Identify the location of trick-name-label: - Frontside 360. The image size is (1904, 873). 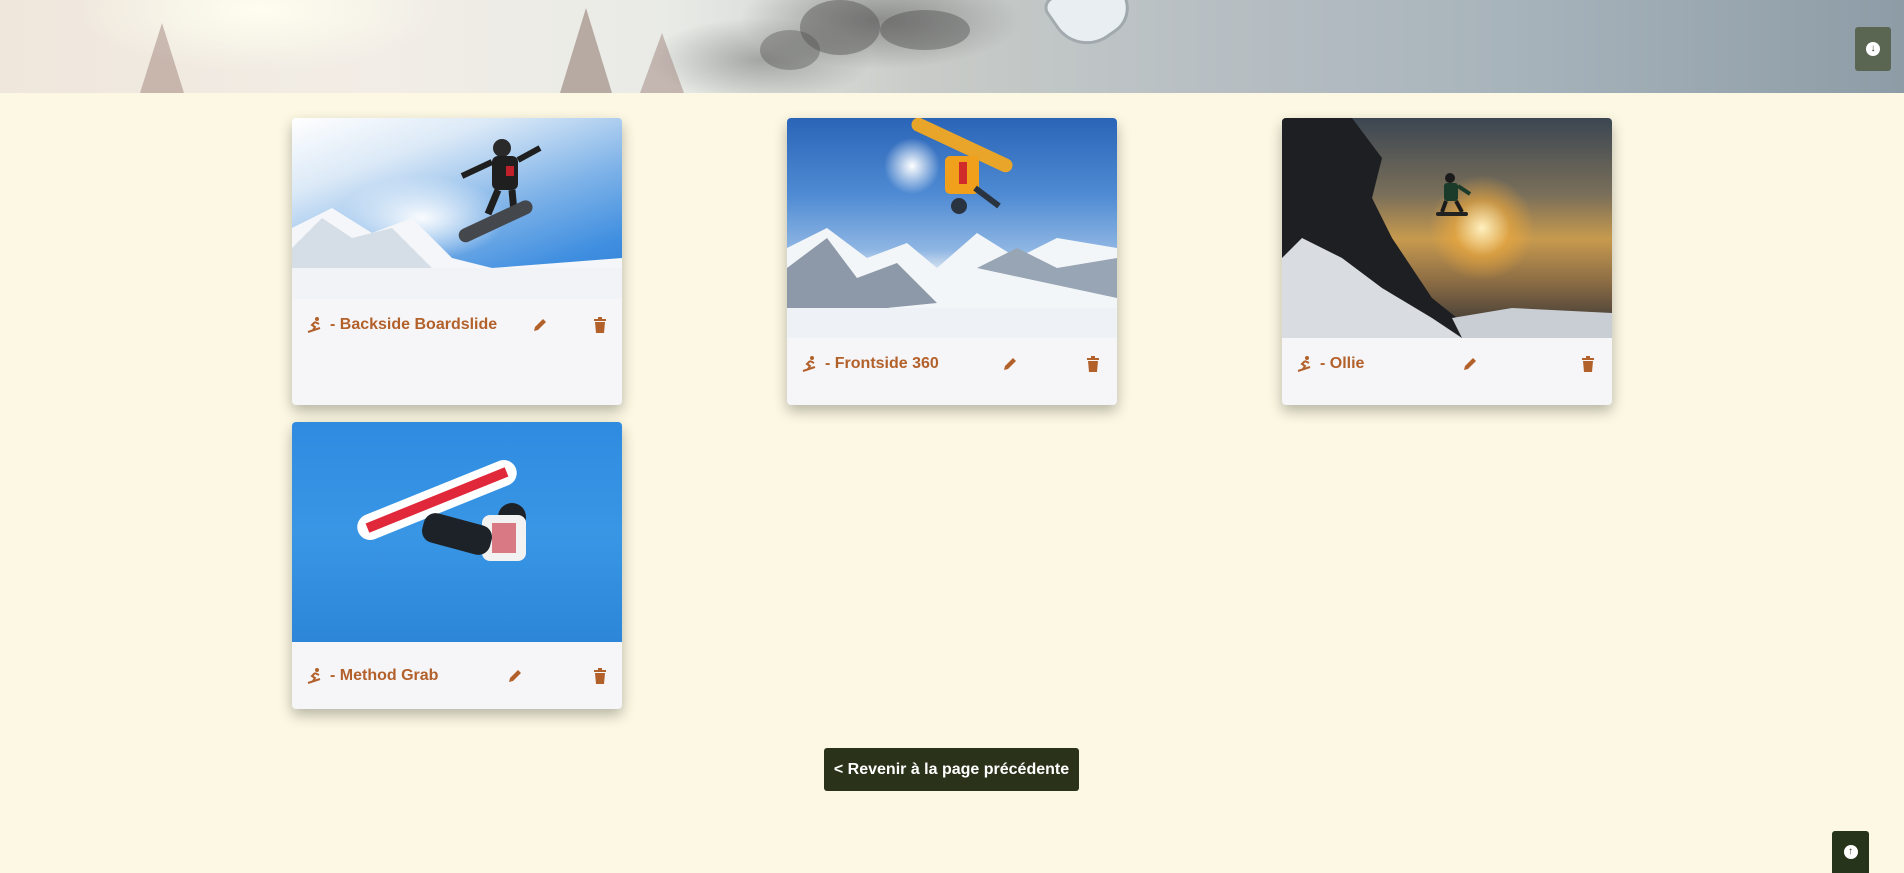
(882, 363).